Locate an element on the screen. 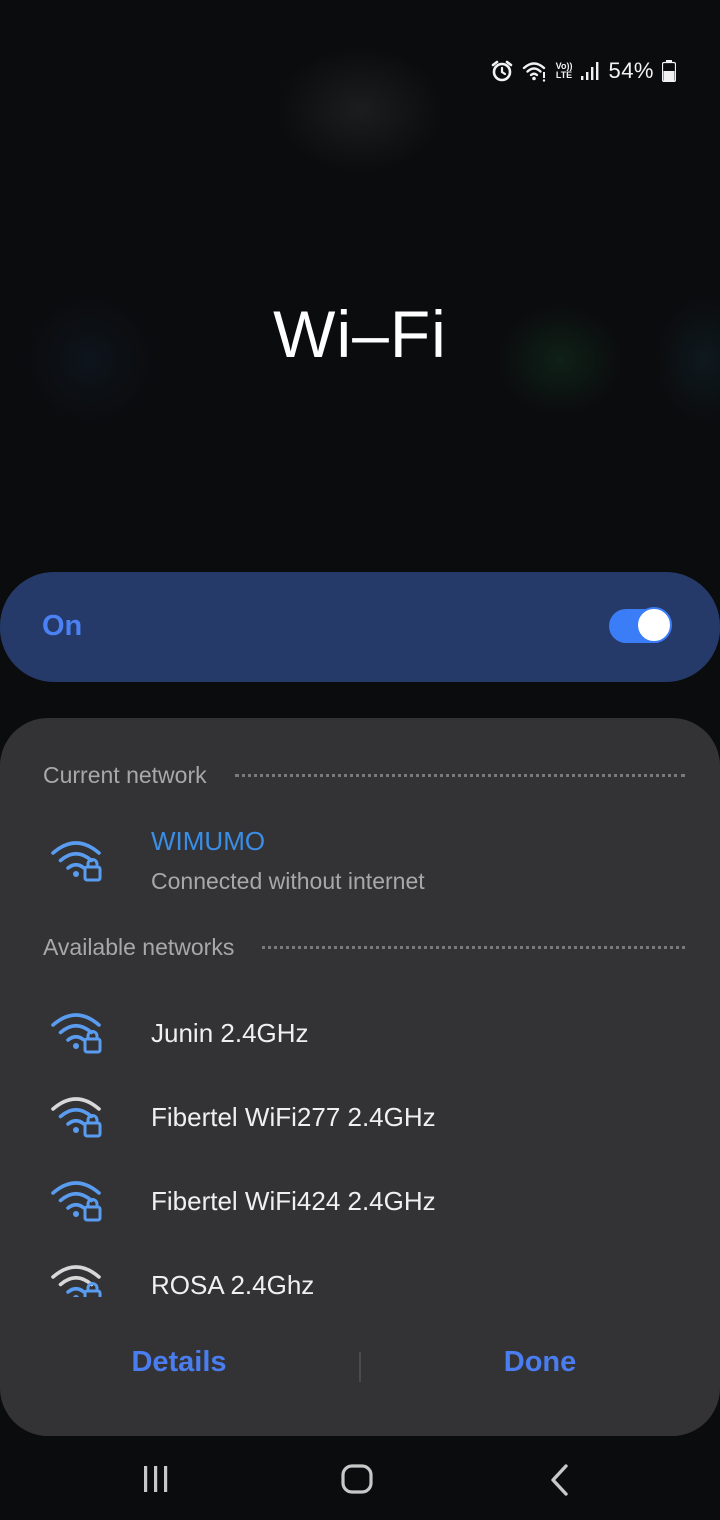  network-name: Junin 2.4GHz is located at coordinates (230, 1033).